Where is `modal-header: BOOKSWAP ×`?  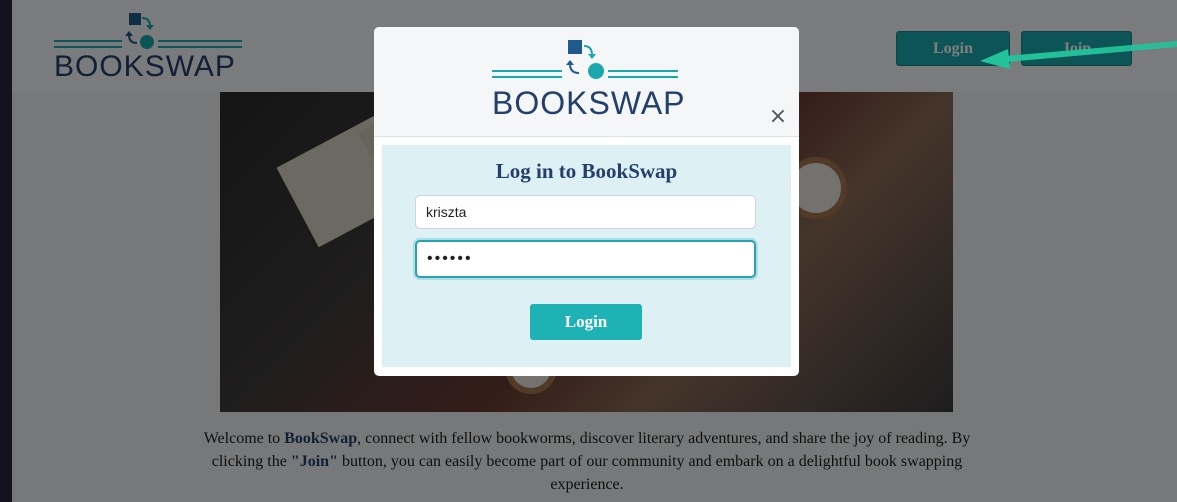 modal-header: BOOKSWAP × is located at coordinates (586, 82).